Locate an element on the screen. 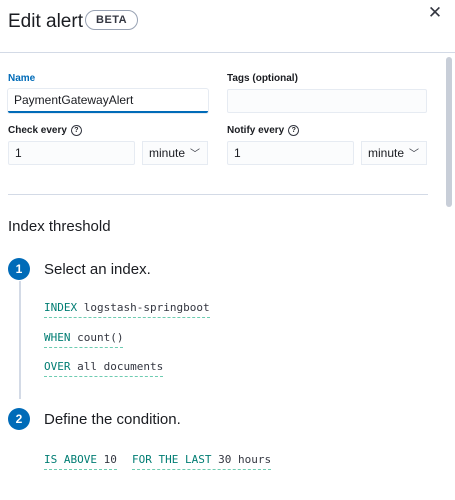 The width and height of the screenshot is (455, 500). check-every-unit-select: minute ﹀ is located at coordinates (175, 153).